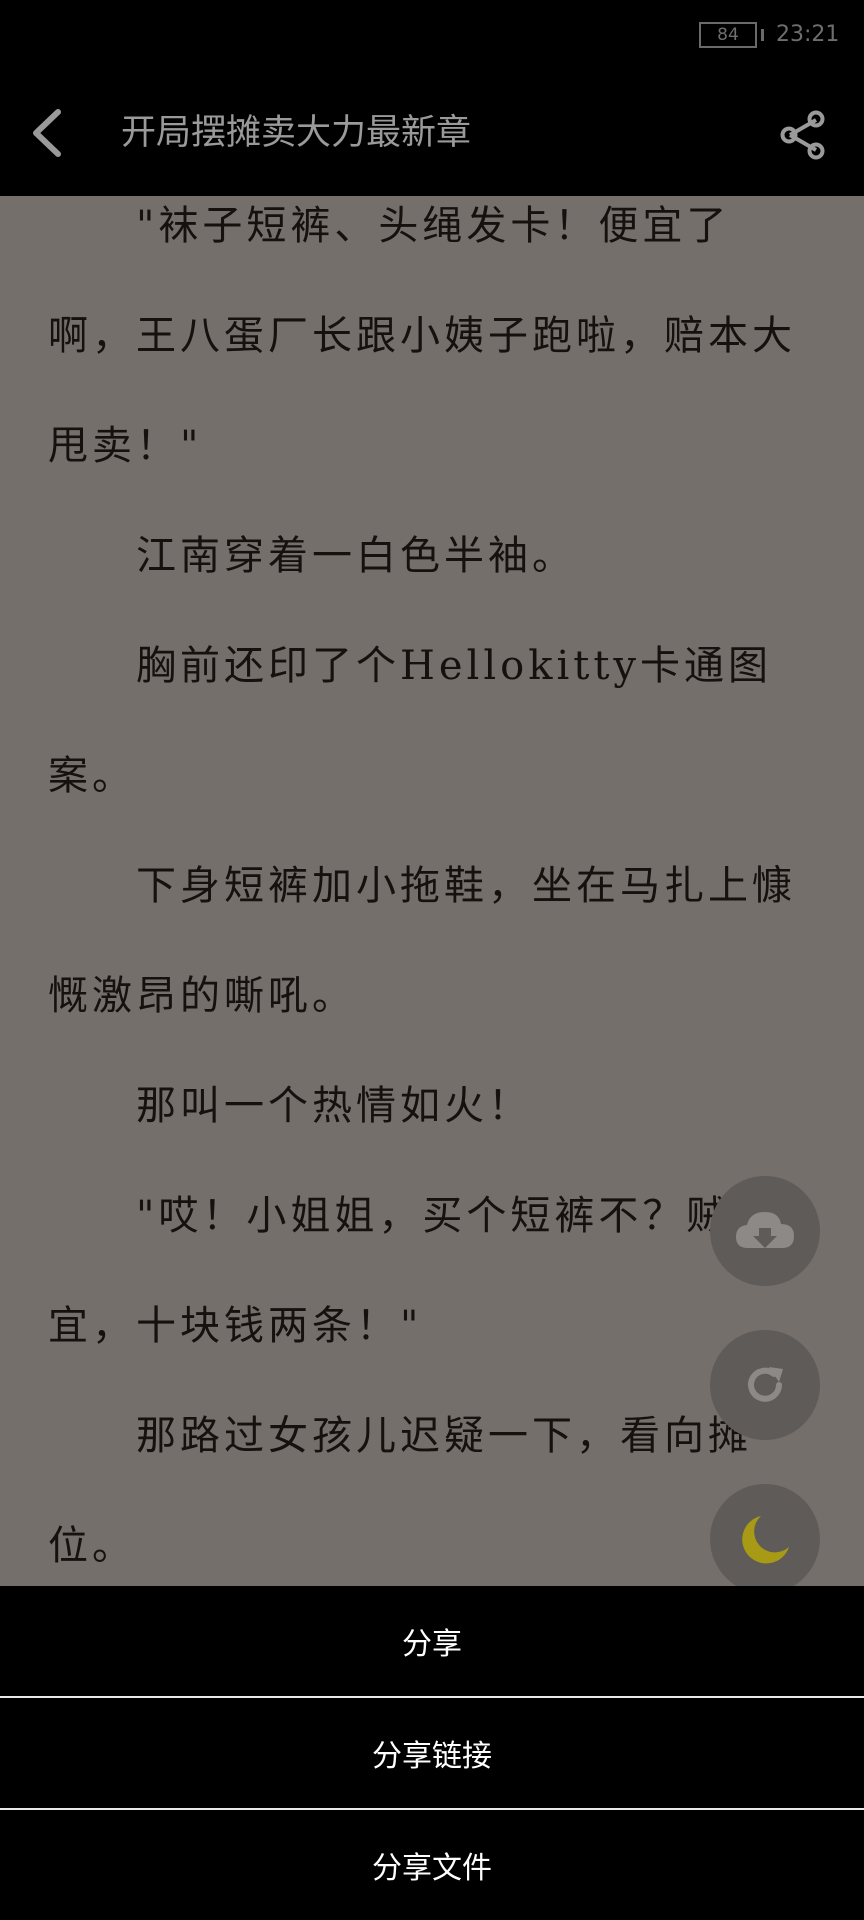  I want to click on paragraph: 胸前还印了个Hellokitty卡通图案。, so click(410, 721).